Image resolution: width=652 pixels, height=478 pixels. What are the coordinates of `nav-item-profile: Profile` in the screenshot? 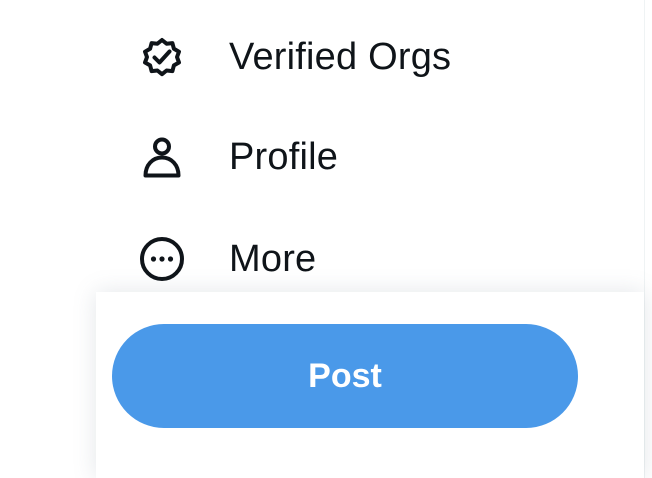 It's located at (318, 157).